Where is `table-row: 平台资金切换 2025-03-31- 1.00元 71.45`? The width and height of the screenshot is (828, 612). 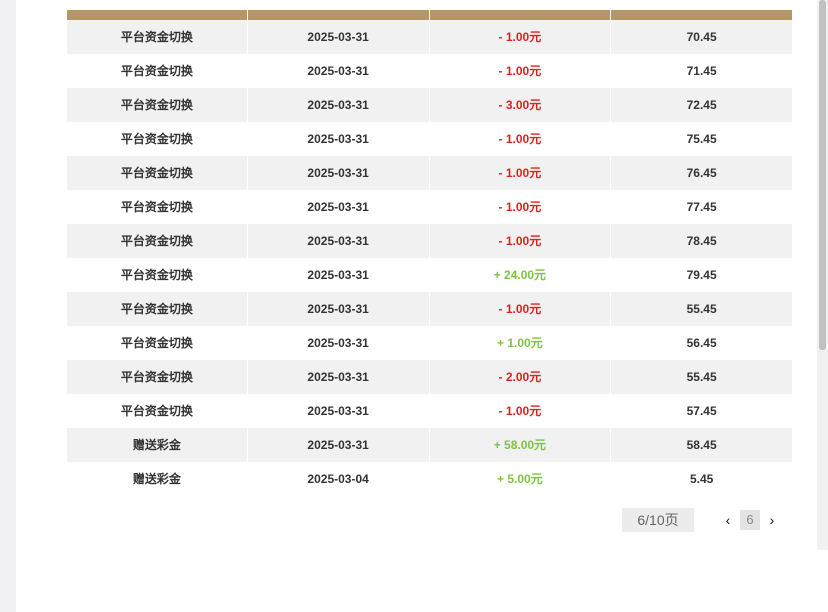
table-row: 平台资金切换 2025-03-31- 1.00元 71.45 is located at coordinates (429, 71).